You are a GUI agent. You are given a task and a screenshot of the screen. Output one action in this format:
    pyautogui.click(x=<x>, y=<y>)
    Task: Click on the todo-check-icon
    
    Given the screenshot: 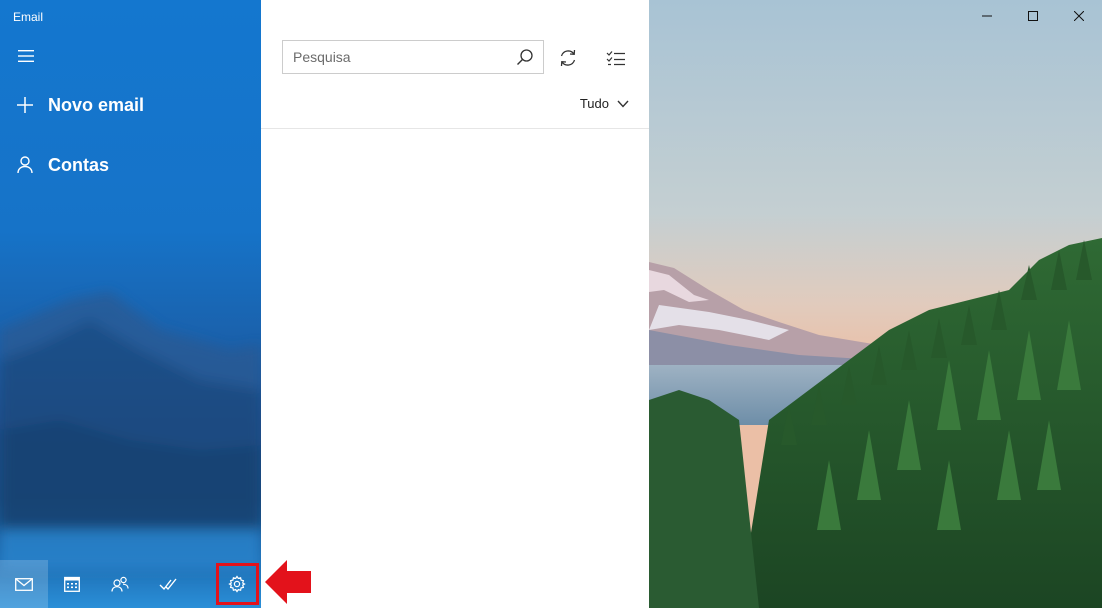 What is the action you would take?
    pyautogui.click(x=168, y=584)
    